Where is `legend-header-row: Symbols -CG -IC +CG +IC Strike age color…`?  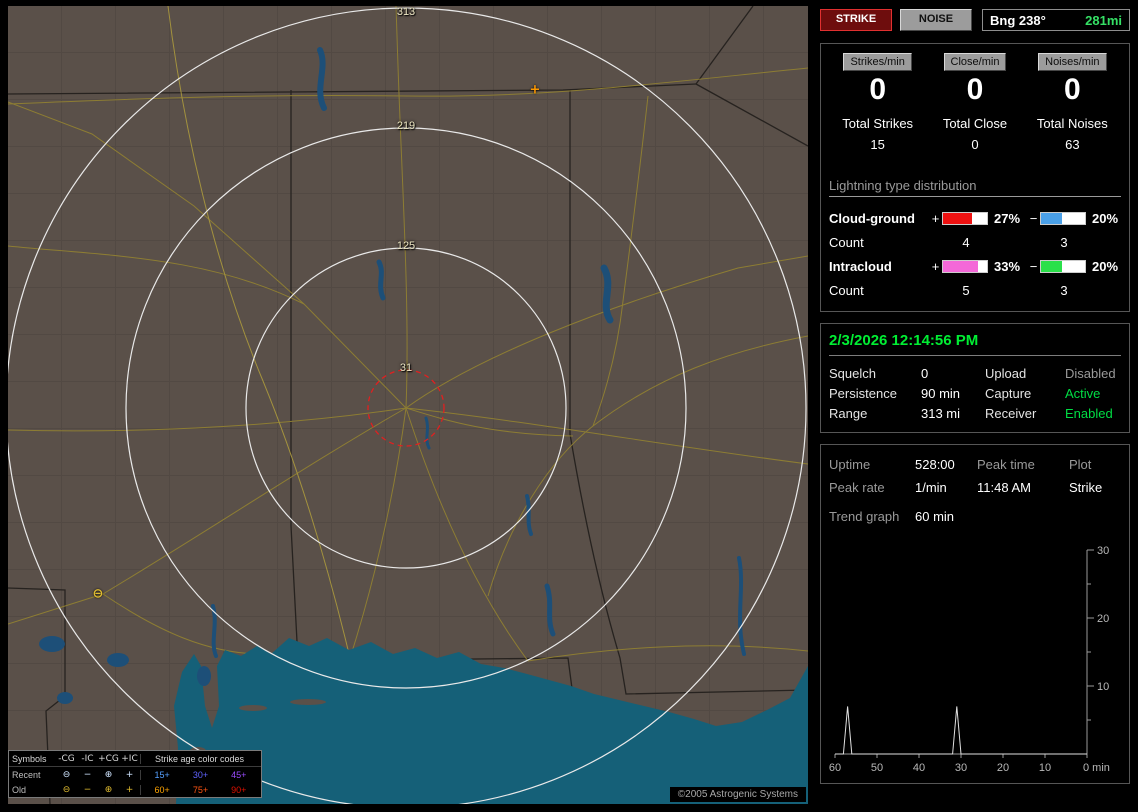 legend-header-row: Symbols -CG -IC +CG +IC Strike age color… is located at coordinates (135, 759).